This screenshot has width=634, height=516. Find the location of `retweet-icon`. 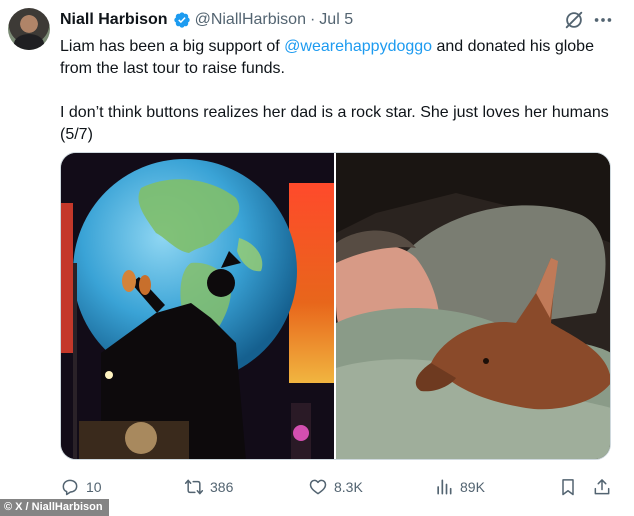

retweet-icon is located at coordinates (194, 487).